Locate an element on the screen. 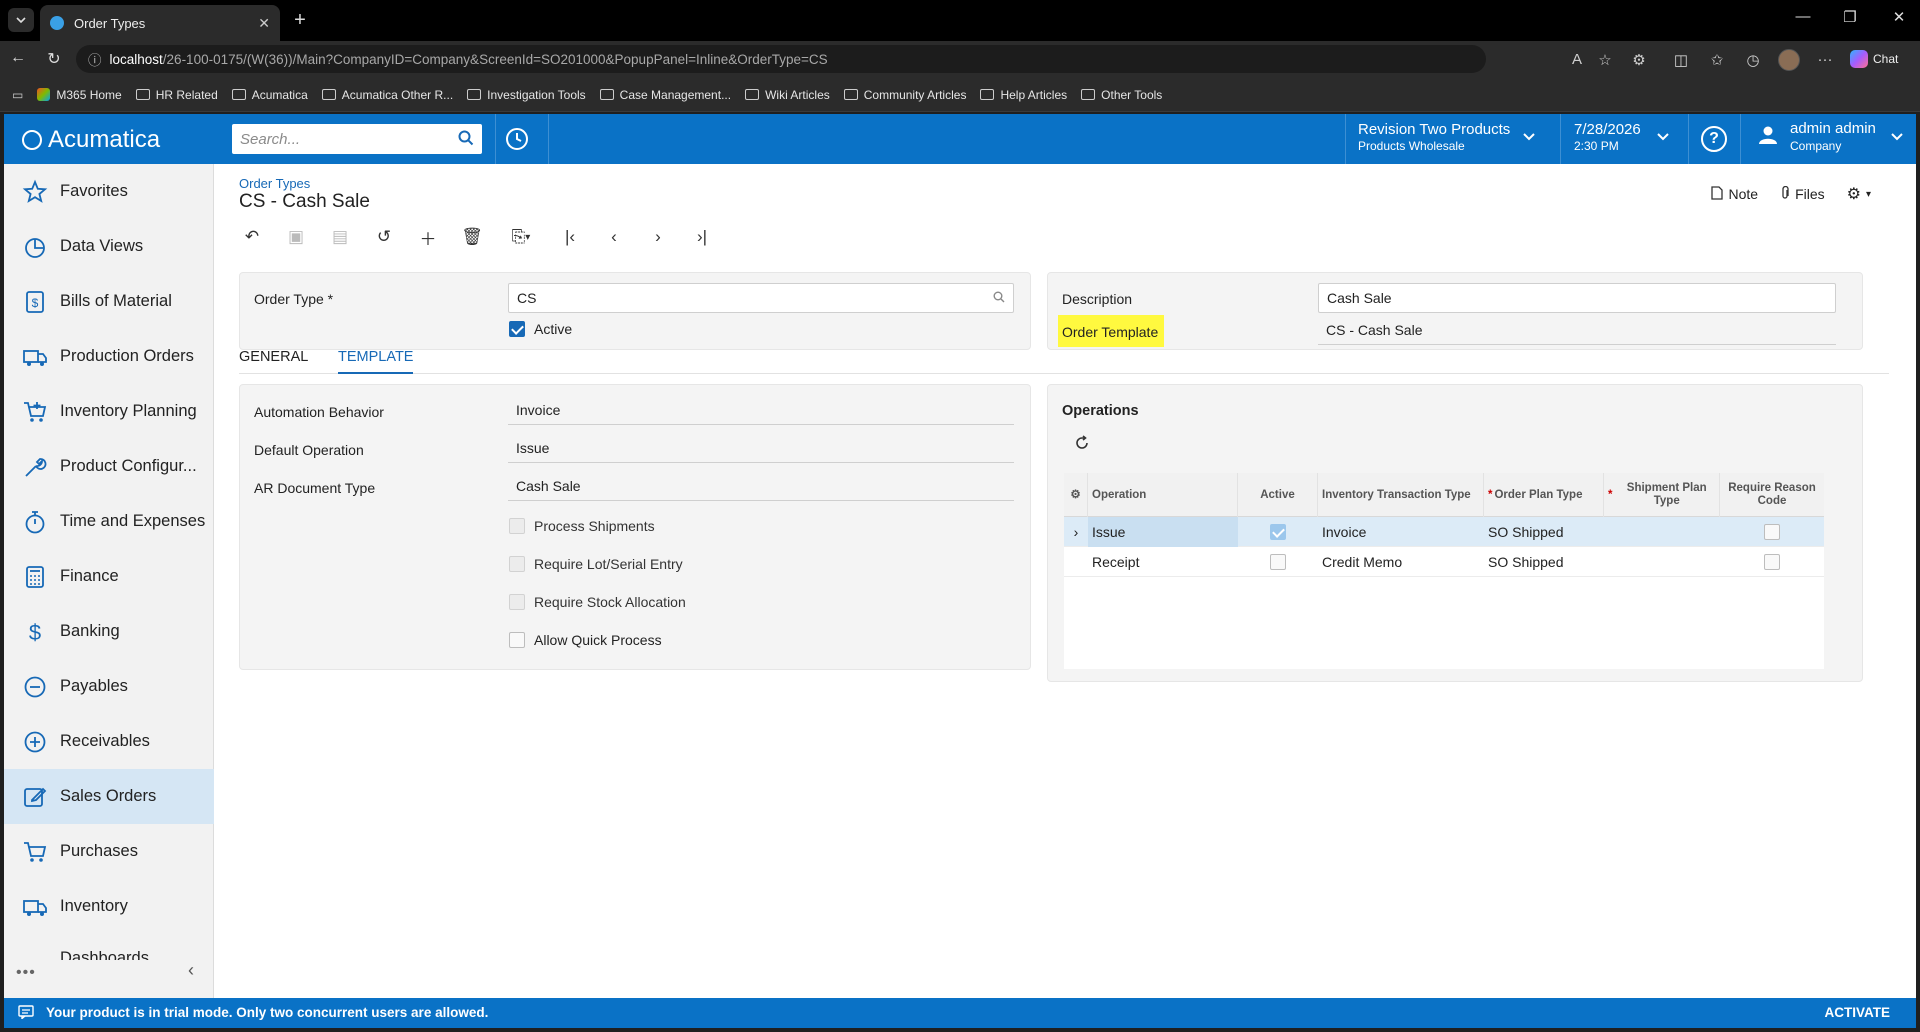  allow-quick-process-checkbox is located at coordinates (517, 640).